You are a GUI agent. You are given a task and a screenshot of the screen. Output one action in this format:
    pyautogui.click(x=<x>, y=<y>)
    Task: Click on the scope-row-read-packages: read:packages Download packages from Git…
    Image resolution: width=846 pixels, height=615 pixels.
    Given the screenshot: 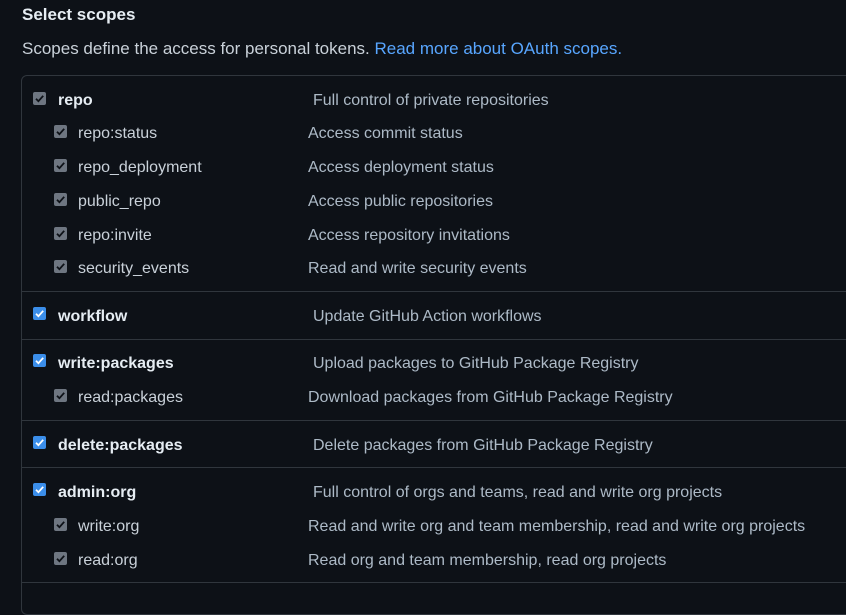 What is the action you would take?
    pyautogui.click(x=423, y=398)
    